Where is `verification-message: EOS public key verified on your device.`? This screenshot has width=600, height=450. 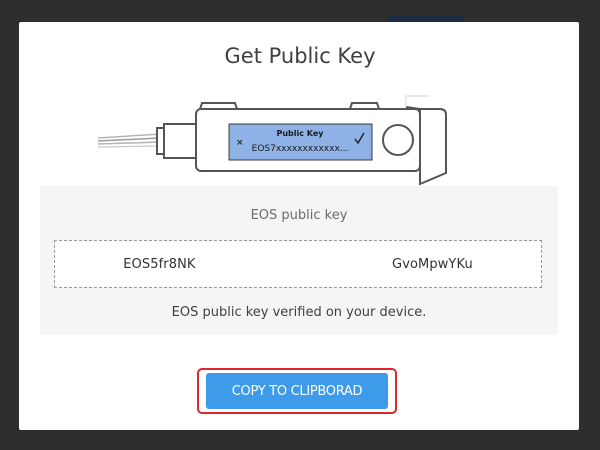
verification-message: EOS public key verified on your device. is located at coordinates (299, 312).